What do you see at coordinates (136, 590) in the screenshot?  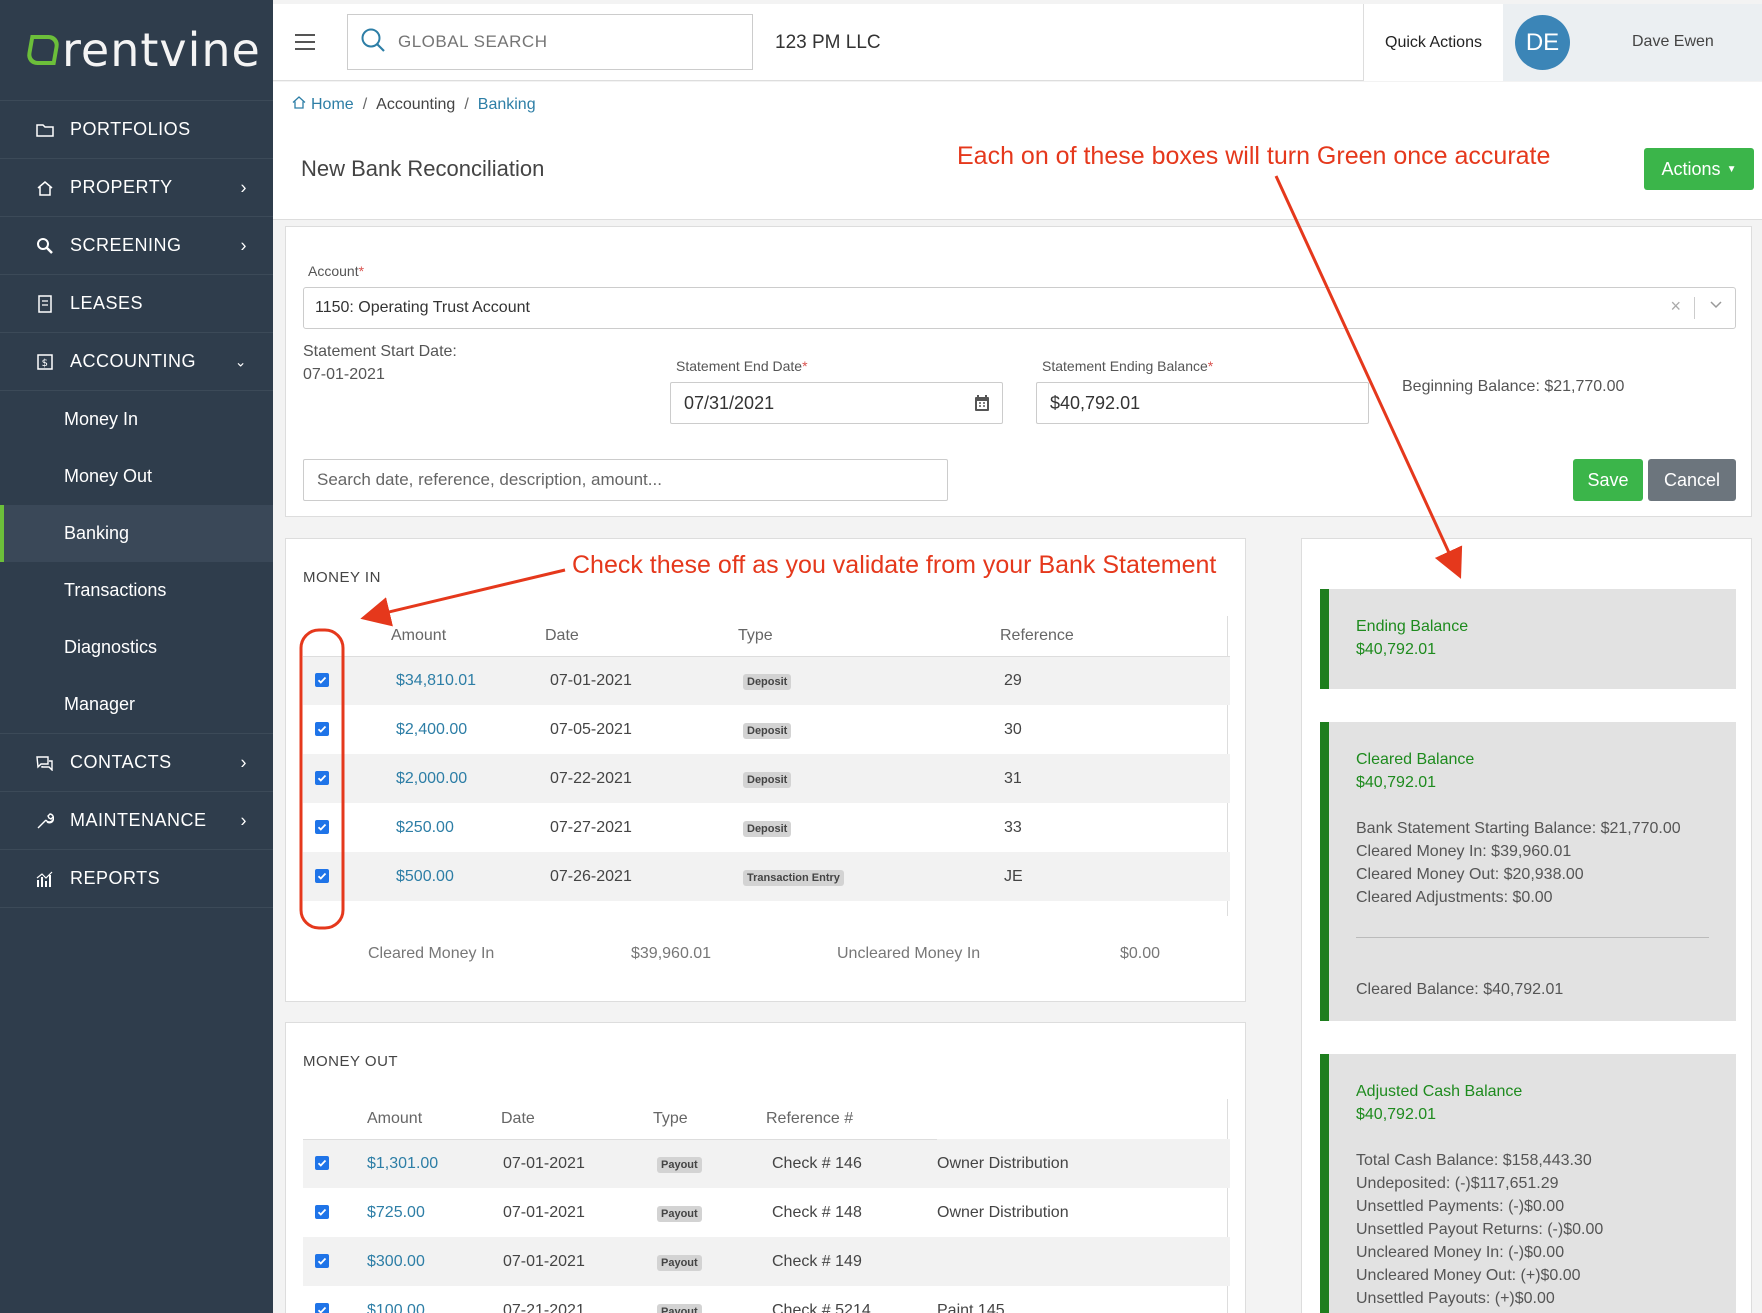 I see `sidebar-subitem-transactions: Transactions` at bounding box center [136, 590].